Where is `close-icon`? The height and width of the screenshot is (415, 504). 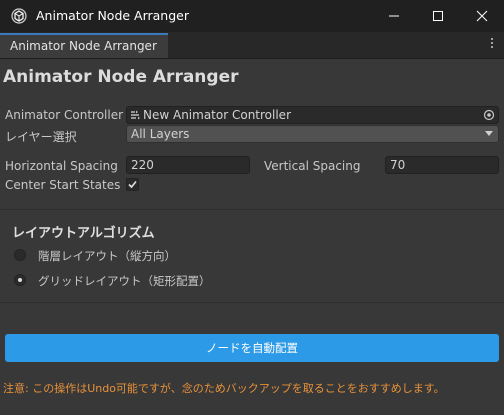 close-icon is located at coordinates (482, 16).